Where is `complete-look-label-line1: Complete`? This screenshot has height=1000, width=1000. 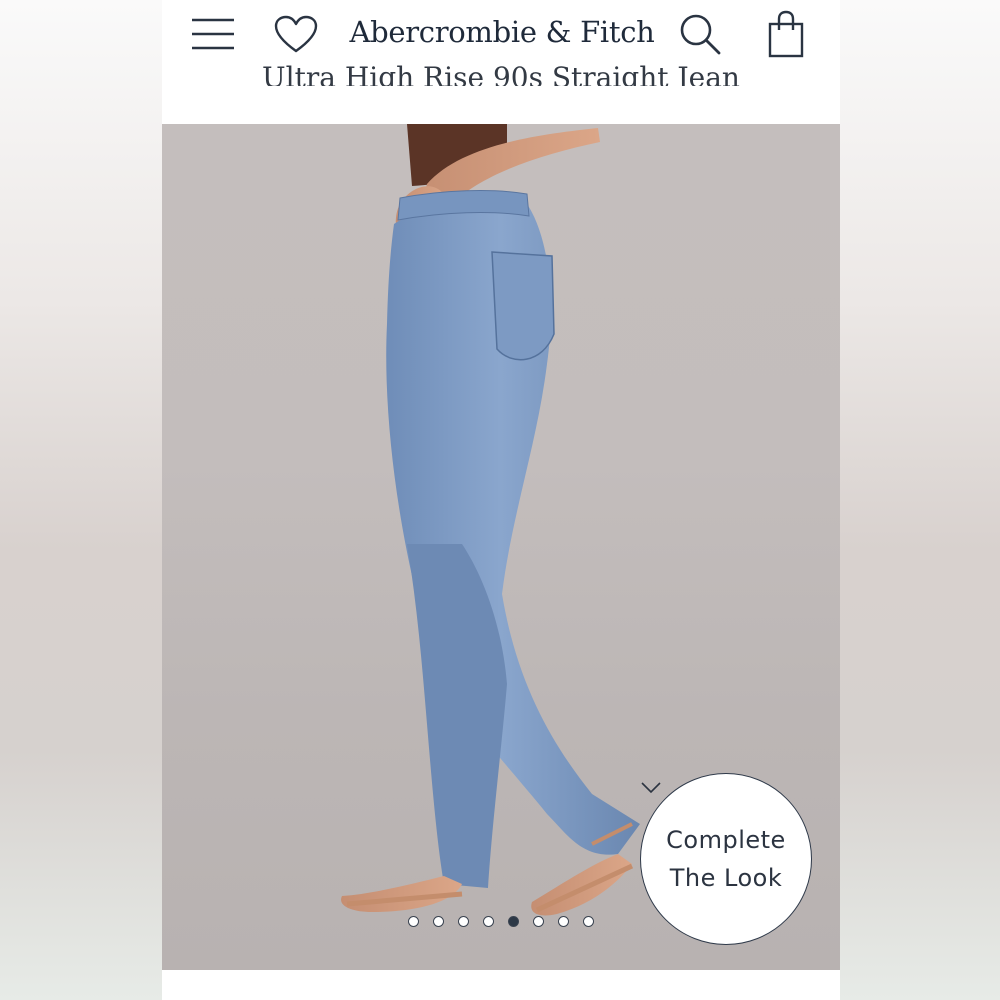 complete-look-label-line1: Complete is located at coordinates (726, 840).